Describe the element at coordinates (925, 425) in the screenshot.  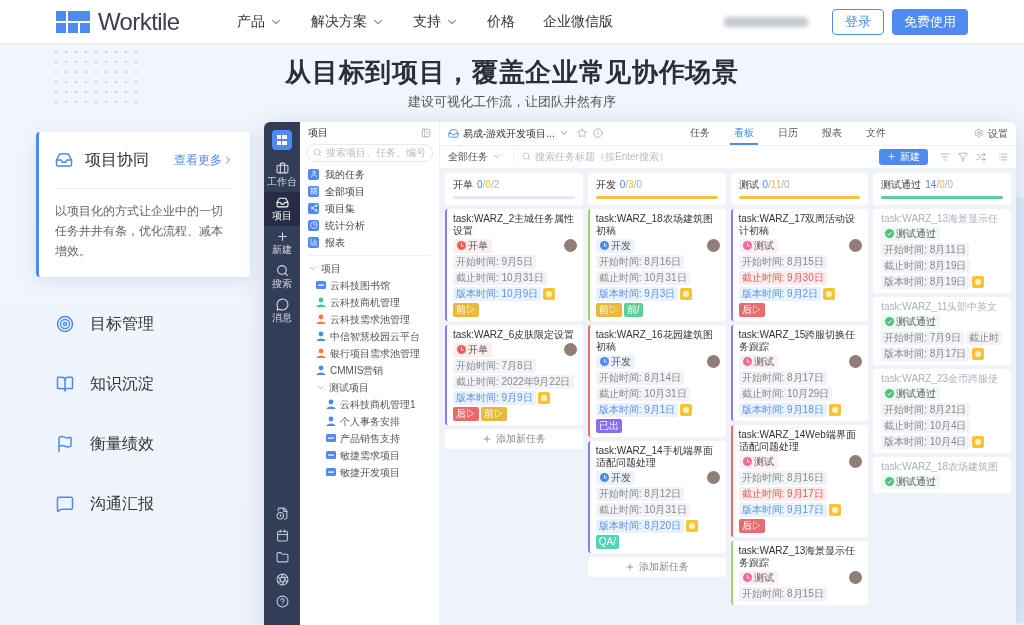
I see `date-chip: 截止时间: 10月4日` at that location.